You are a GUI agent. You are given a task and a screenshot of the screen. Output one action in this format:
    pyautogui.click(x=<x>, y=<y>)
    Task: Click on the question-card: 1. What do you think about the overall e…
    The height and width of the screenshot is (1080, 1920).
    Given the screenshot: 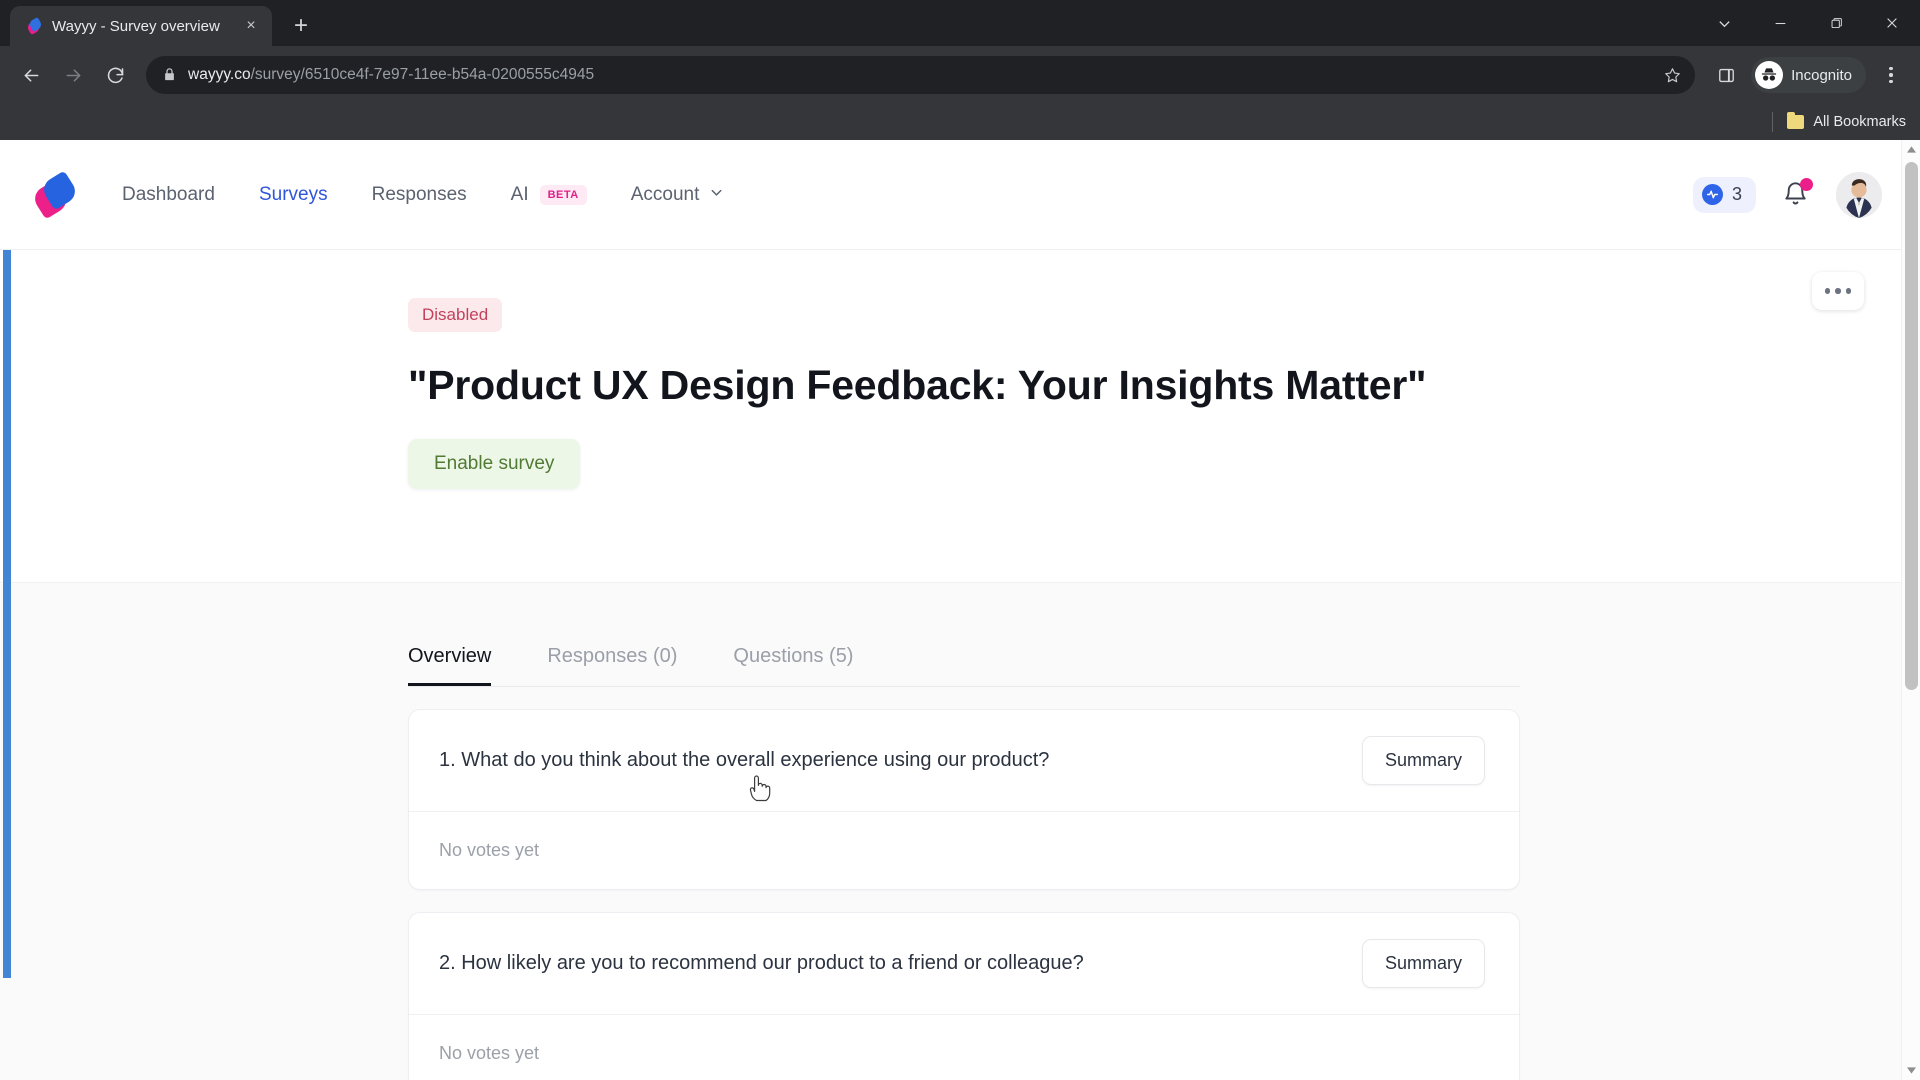 What is the action you would take?
    pyautogui.click(x=964, y=799)
    